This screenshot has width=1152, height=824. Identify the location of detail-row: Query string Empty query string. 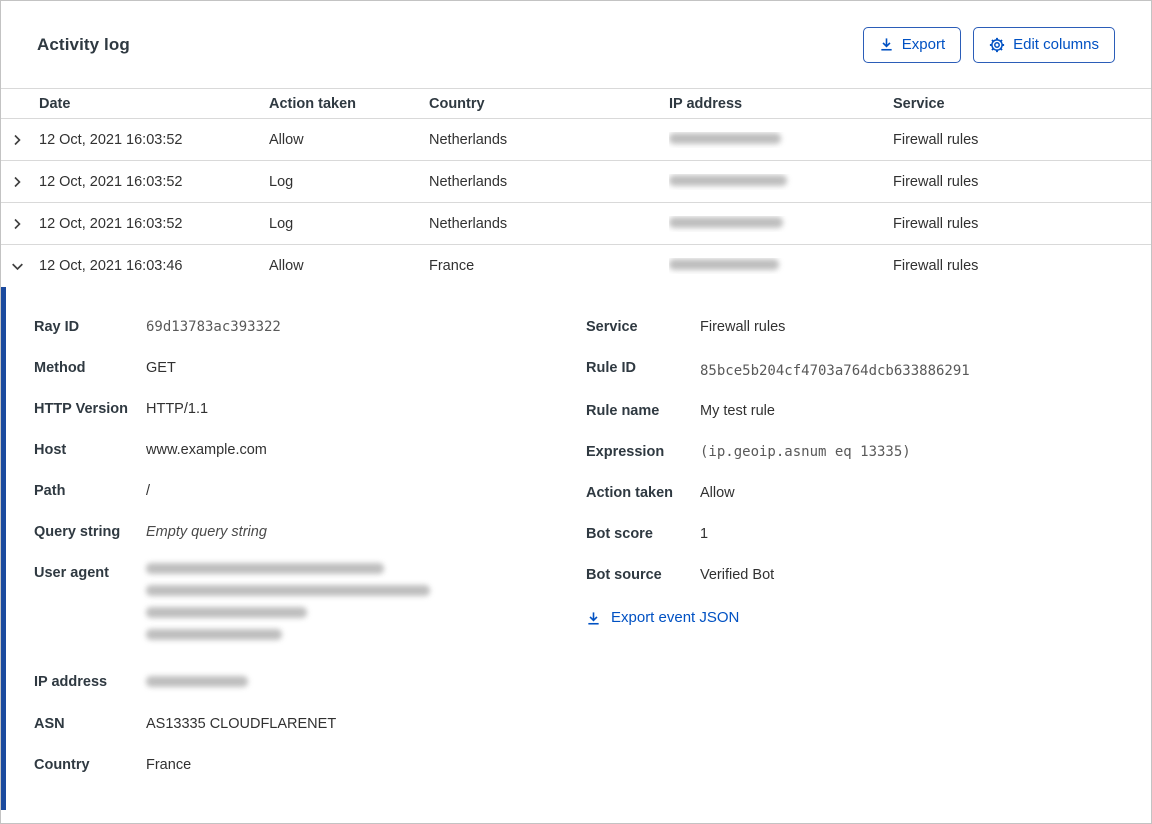
(310, 532).